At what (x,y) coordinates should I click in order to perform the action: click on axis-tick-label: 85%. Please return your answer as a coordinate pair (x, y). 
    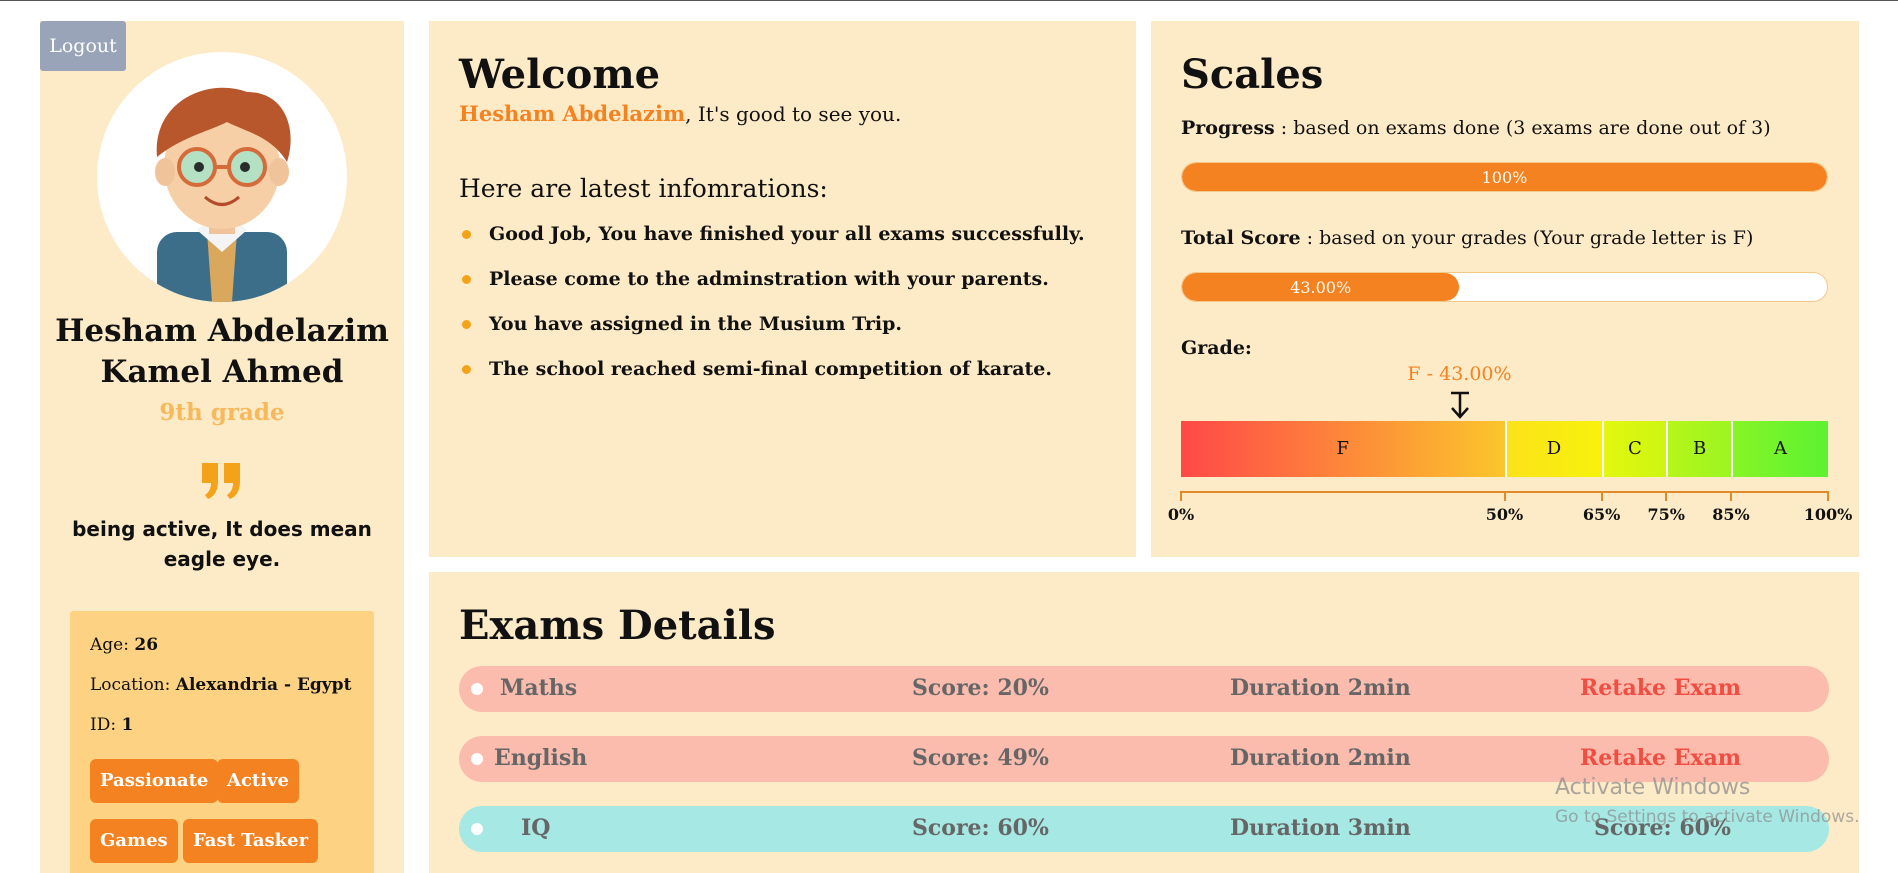
    Looking at the image, I should click on (1731, 514).